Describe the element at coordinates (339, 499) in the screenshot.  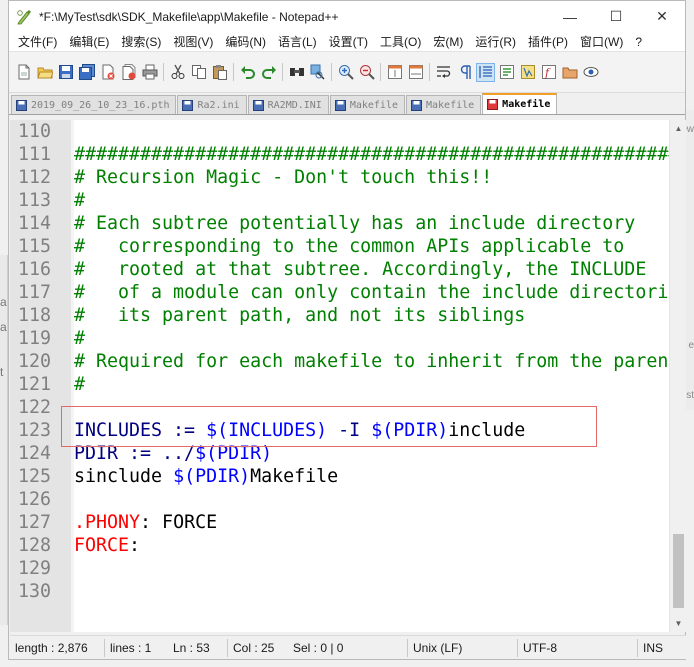
I see `code-line: 126` at that location.